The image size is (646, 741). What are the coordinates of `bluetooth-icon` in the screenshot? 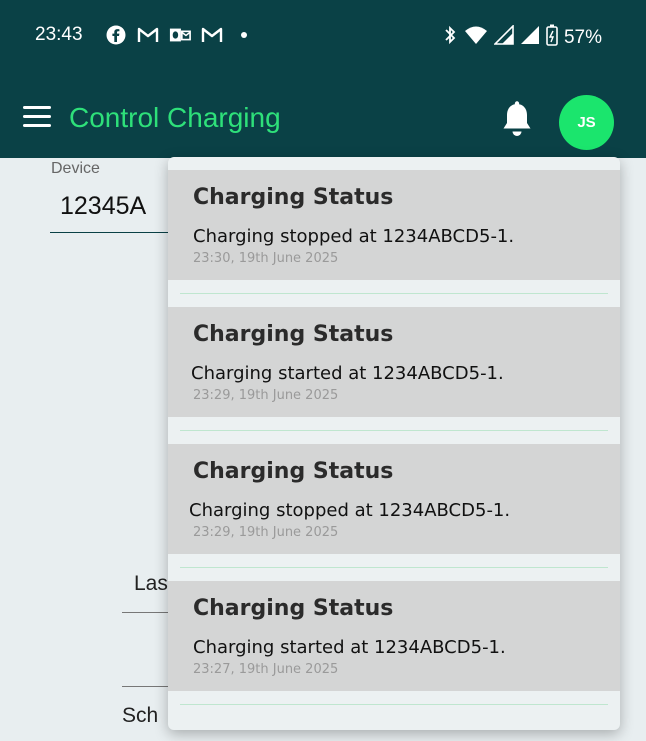 It's located at (450, 38).